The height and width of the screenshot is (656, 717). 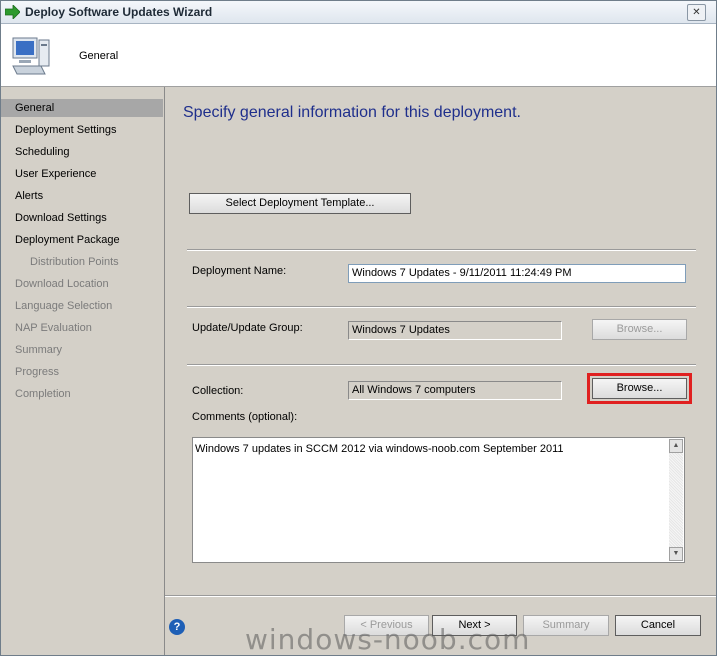 I want to click on sidebar-item-general: General, so click(x=82, y=108).